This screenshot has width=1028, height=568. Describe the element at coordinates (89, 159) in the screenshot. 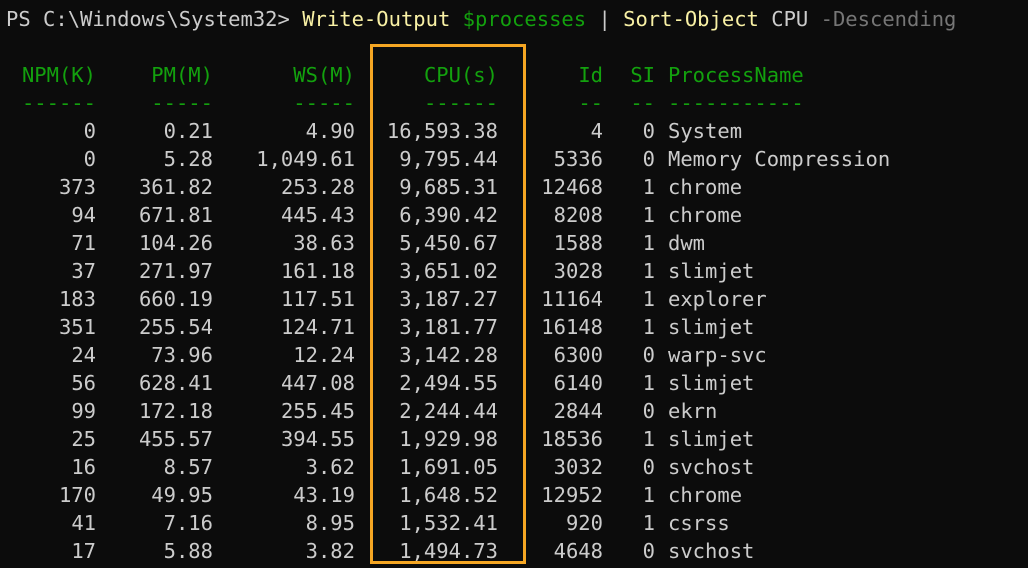

I see `npm-cell: 0` at that location.